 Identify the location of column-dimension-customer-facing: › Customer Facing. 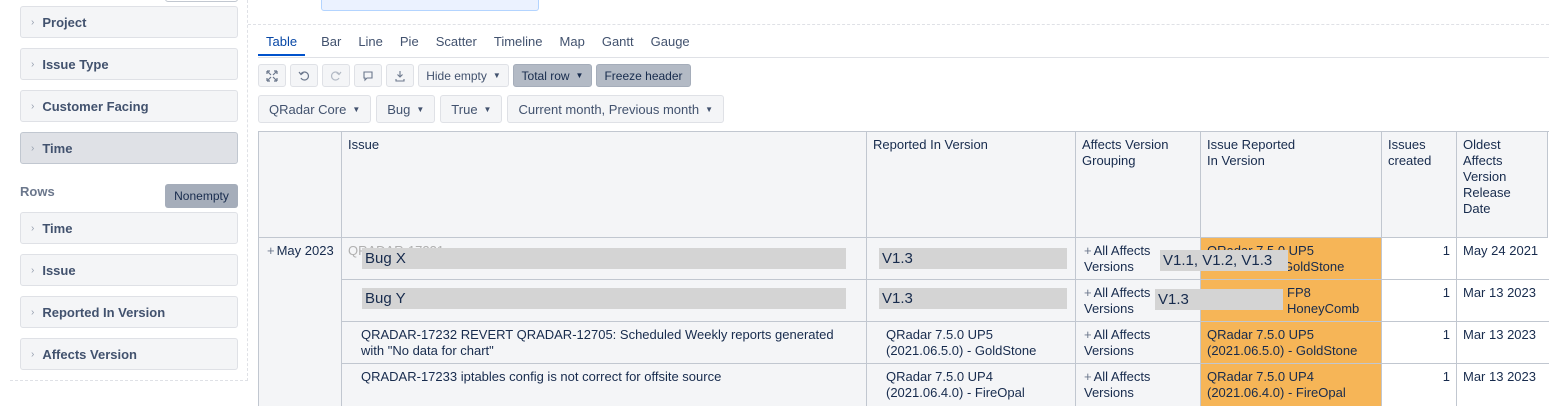
(129, 106).